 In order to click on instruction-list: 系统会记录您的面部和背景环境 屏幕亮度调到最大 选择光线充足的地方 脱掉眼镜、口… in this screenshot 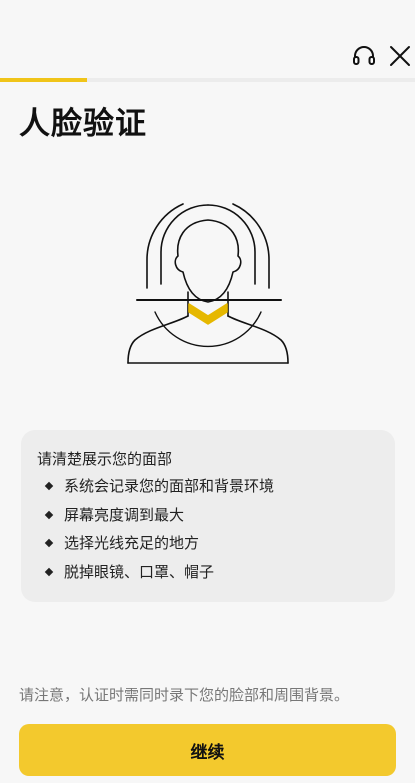, I will do `click(159, 533)`.